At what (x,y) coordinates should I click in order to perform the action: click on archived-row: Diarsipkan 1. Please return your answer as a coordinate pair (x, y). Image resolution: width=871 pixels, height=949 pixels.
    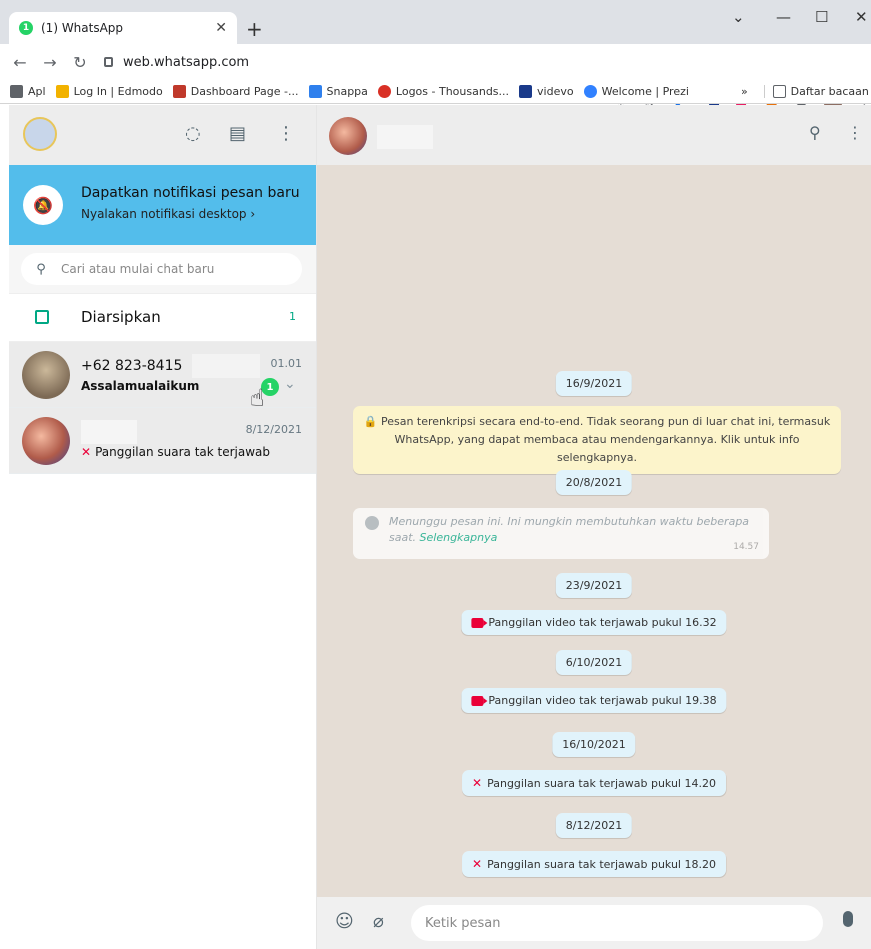
    Looking at the image, I should click on (162, 318).